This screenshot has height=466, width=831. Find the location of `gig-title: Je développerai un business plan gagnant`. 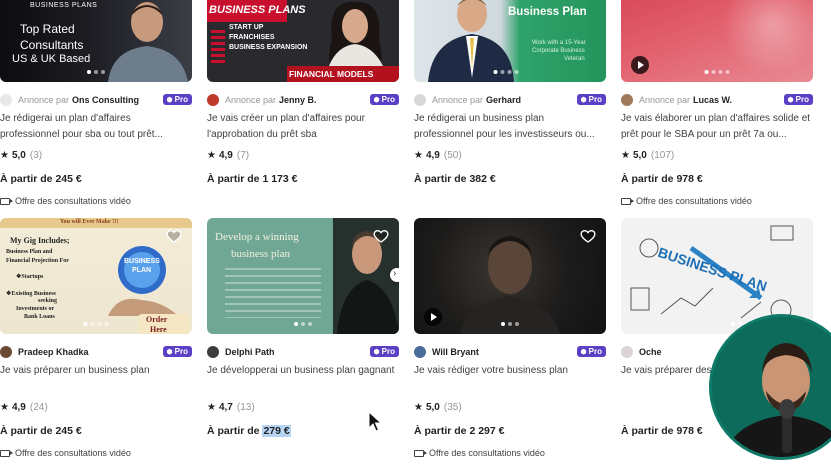

gig-title: Je développerai un business plan gagnant is located at coordinates (303, 379).